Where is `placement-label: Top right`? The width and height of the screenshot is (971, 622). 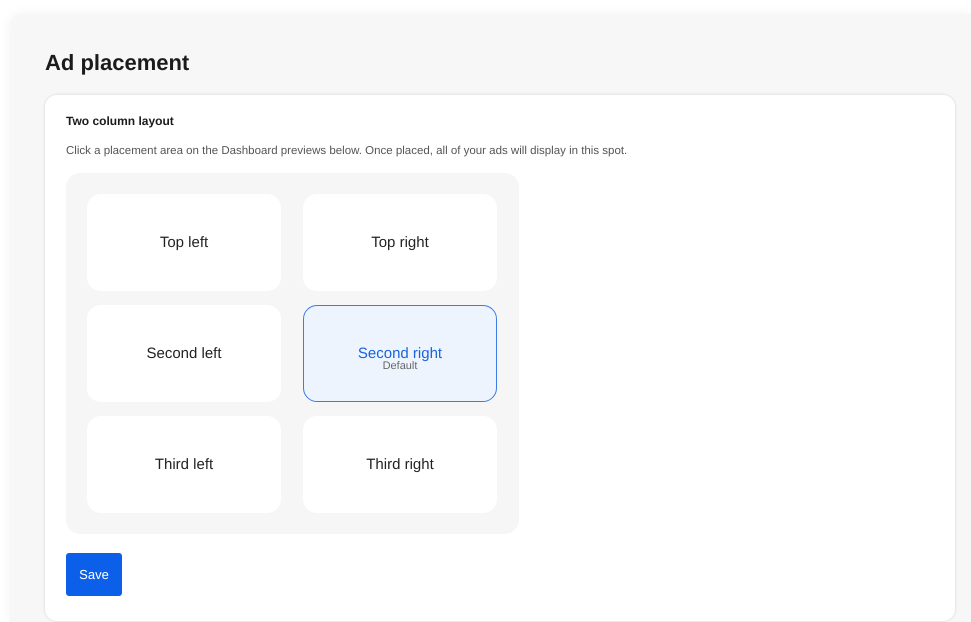 placement-label: Top right is located at coordinates (400, 242).